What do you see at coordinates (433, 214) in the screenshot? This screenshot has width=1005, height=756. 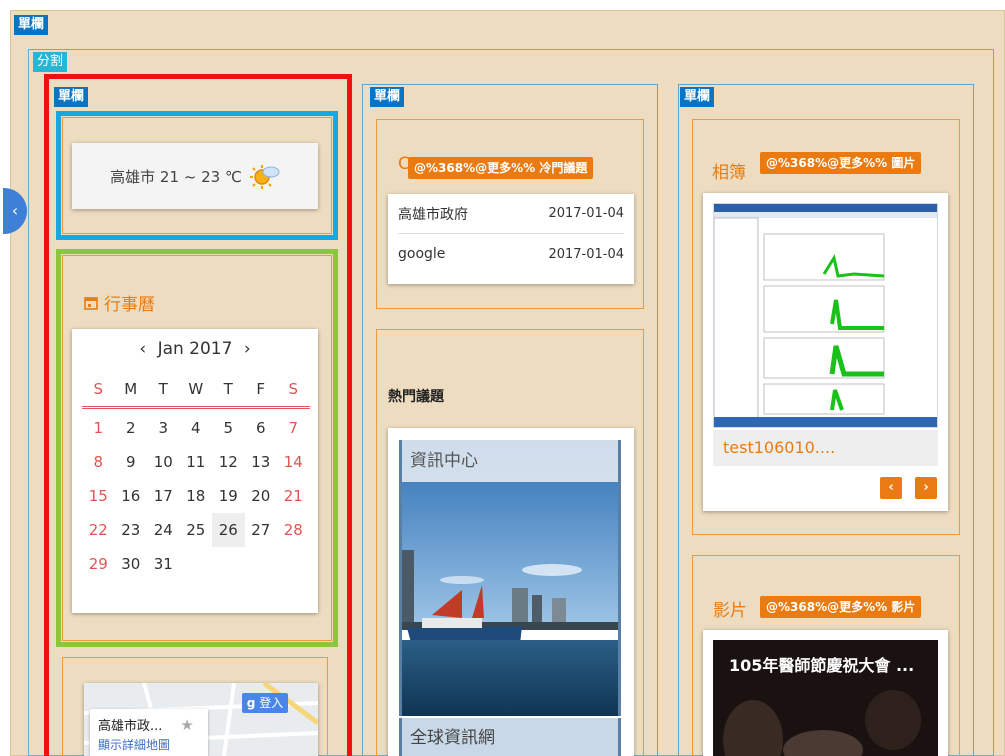 I see `topic-name: 高雄市政府` at bounding box center [433, 214].